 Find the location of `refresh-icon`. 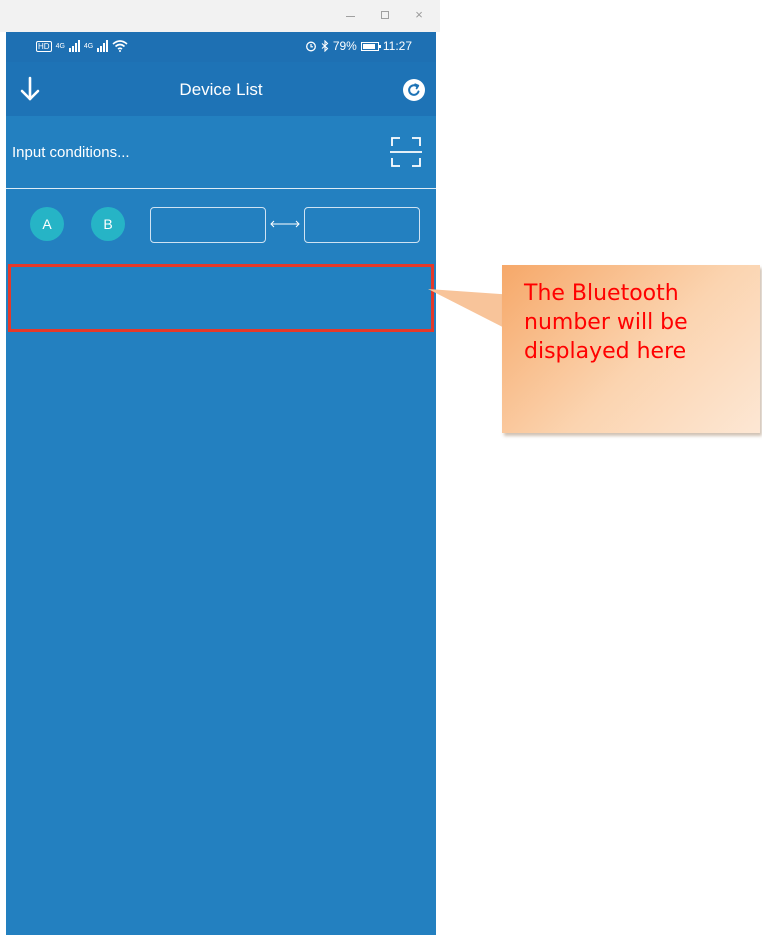

refresh-icon is located at coordinates (414, 90).